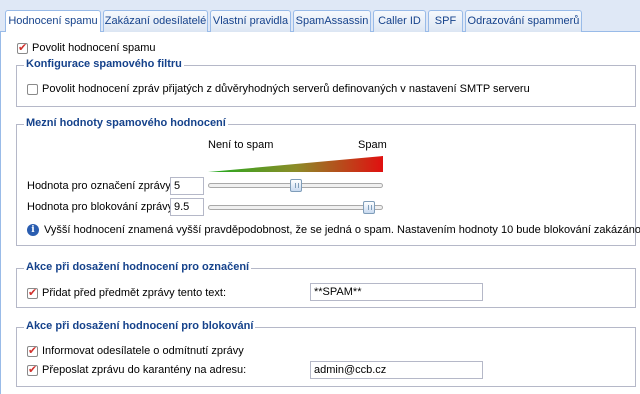 Image resolution: width=640 pixels, height=394 pixels. Describe the element at coordinates (32, 89) in the screenshot. I see `trusted-servers-checkbox` at that location.